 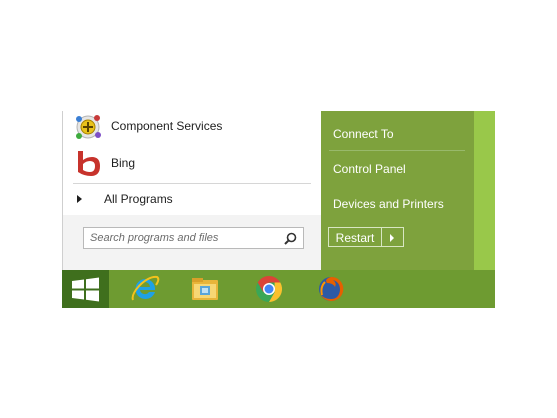 I want to click on windows-logo-icon, so click(x=85, y=289).